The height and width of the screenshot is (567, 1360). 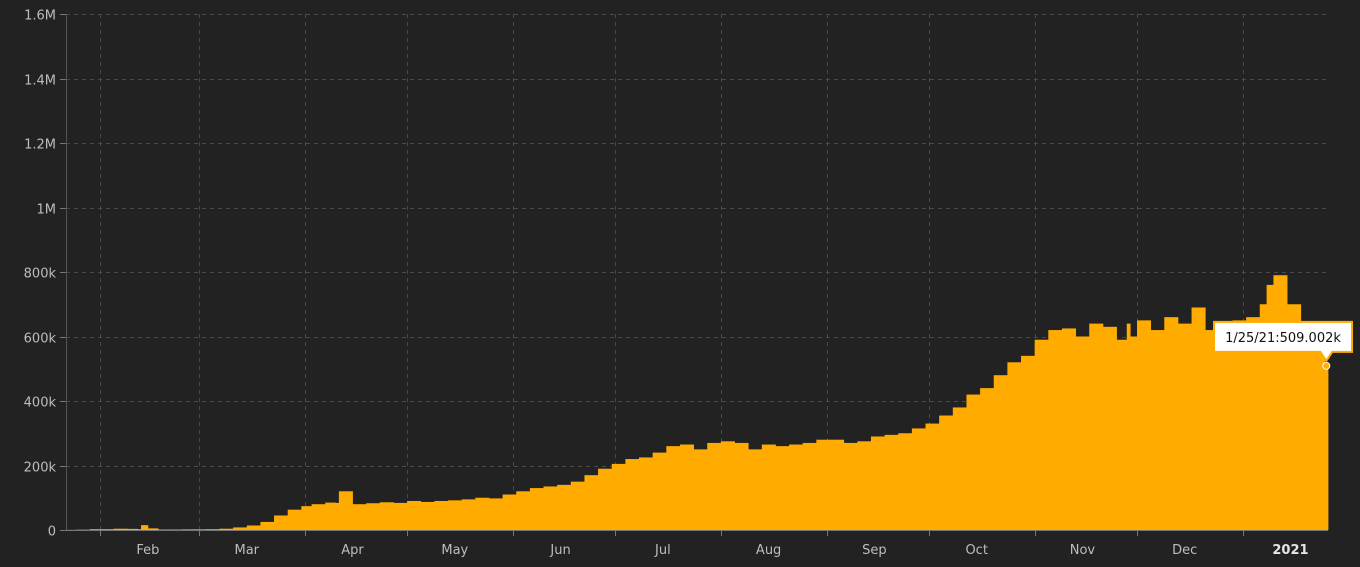 I want to click on x-tick-label: Apr, so click(x=352, y=550).